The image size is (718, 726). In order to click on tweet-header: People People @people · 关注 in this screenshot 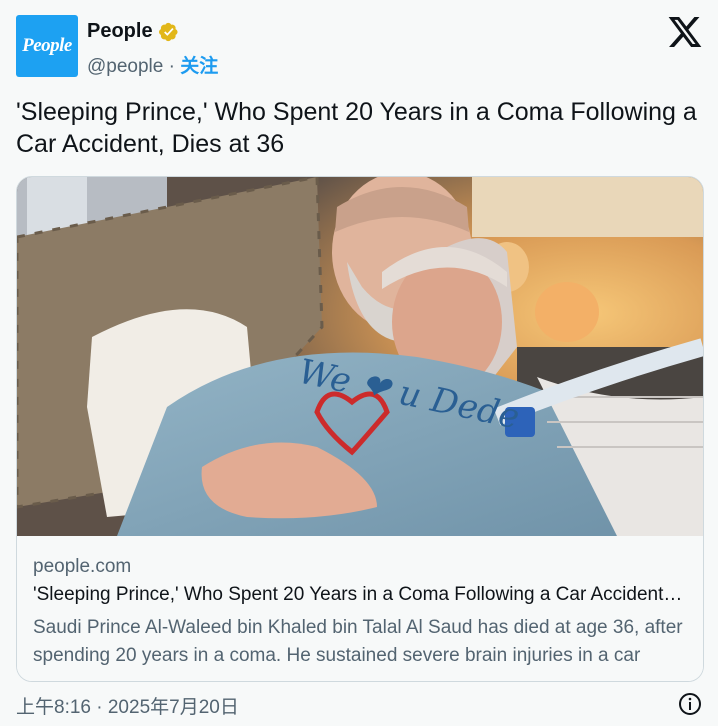, I will do `click(359, 47)`.